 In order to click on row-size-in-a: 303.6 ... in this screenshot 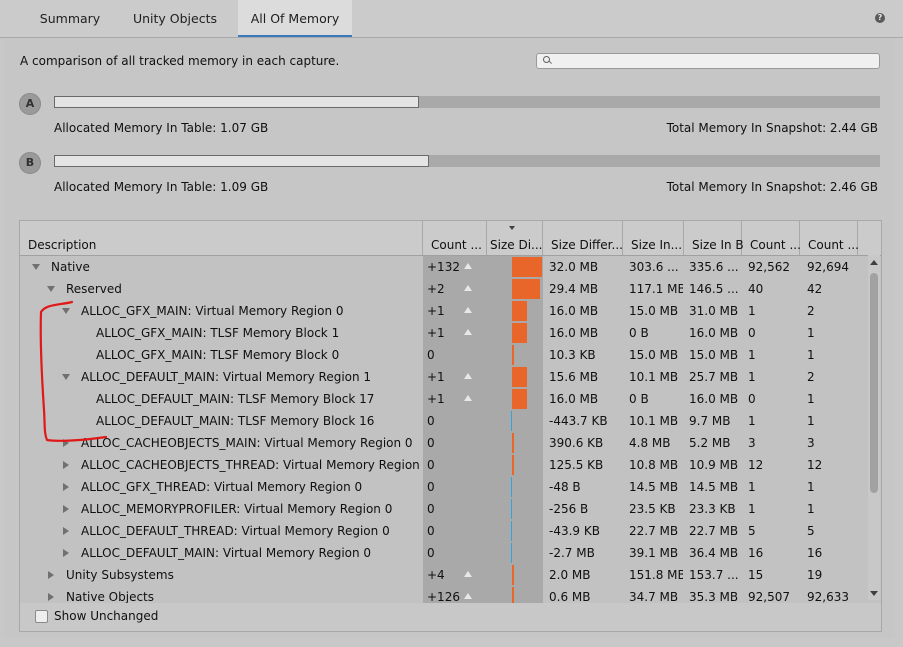, I will do `click(654, 267)`.